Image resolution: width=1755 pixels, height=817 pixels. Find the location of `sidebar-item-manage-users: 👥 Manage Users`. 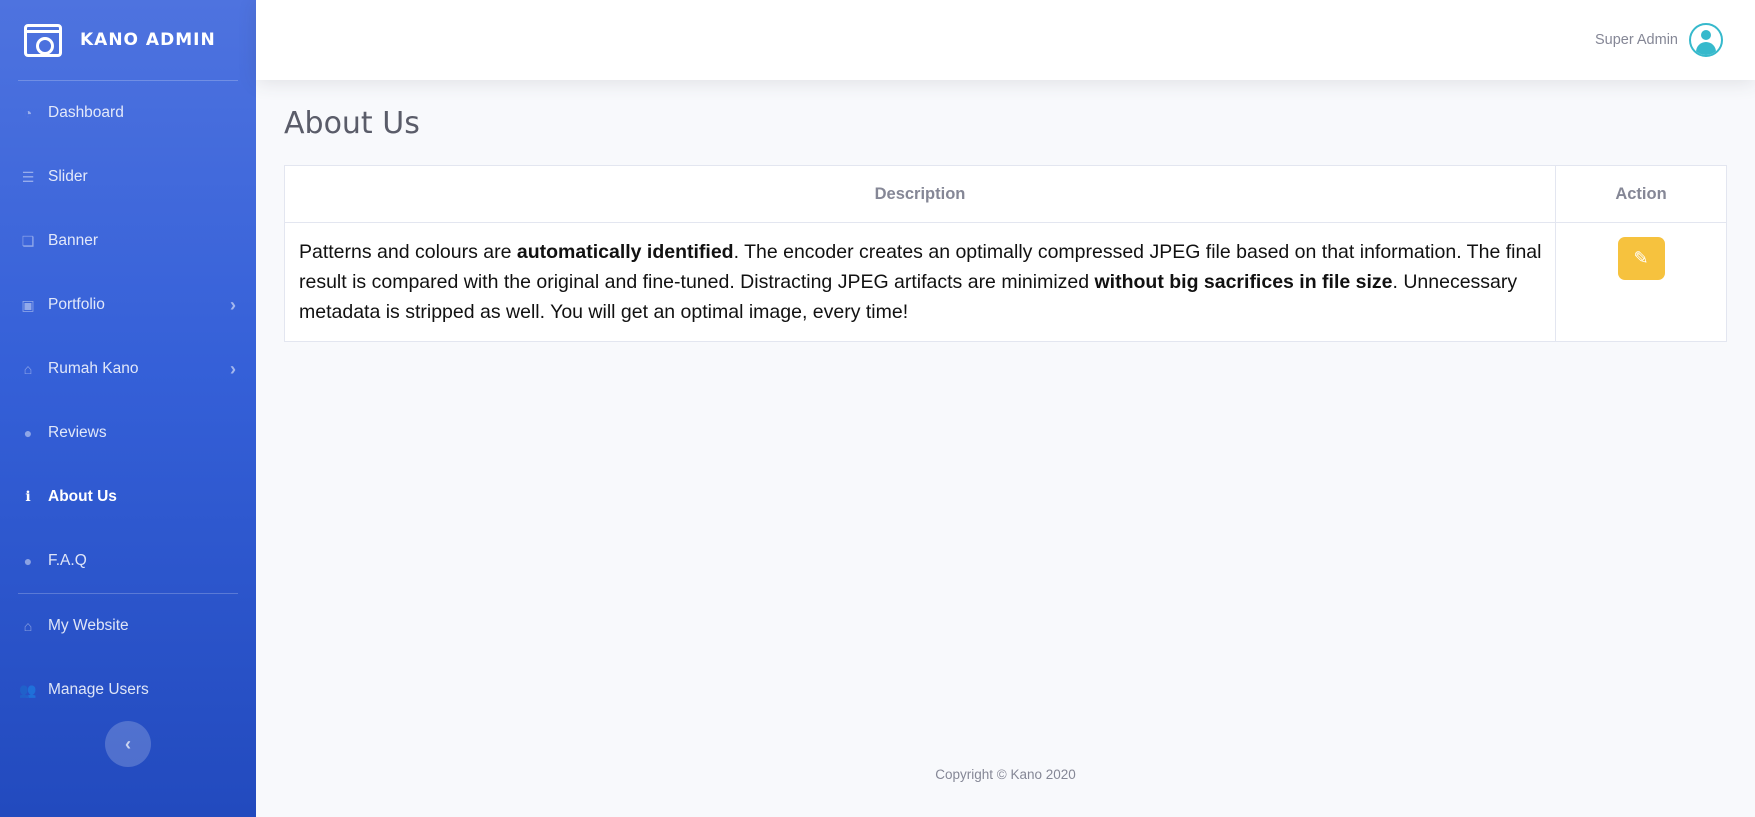

sidebar-item-manage-users: 👥 Manage Users is located at coordinates (128, 690).